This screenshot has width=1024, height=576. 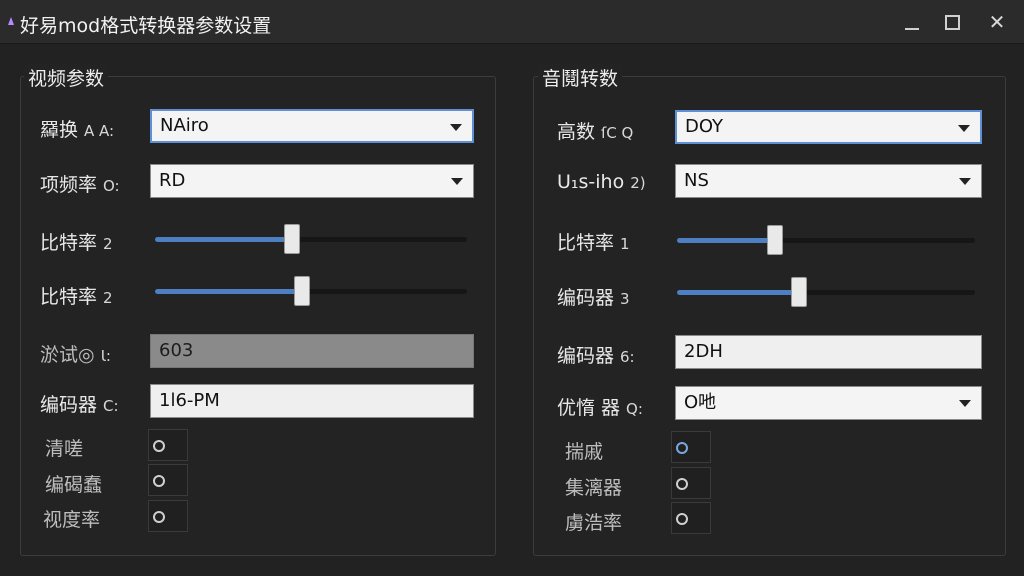 What do you see at coordinates (312, 126) in the screenshot?
I see `video-codec-select: NAiro` at bounding box center [312, 126].